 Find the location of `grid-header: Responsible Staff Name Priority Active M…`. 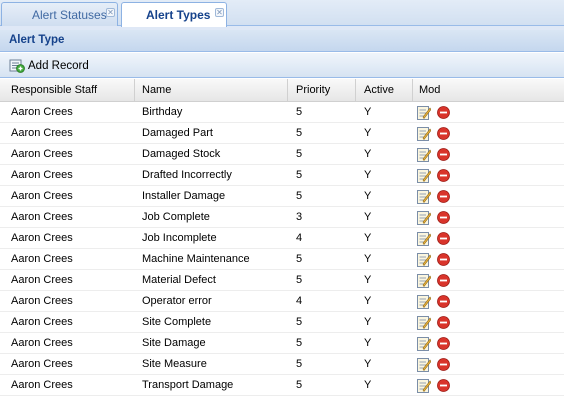

grid-header: Responsible Staff Name Priority Active M… is located at coordinates (282, 90).